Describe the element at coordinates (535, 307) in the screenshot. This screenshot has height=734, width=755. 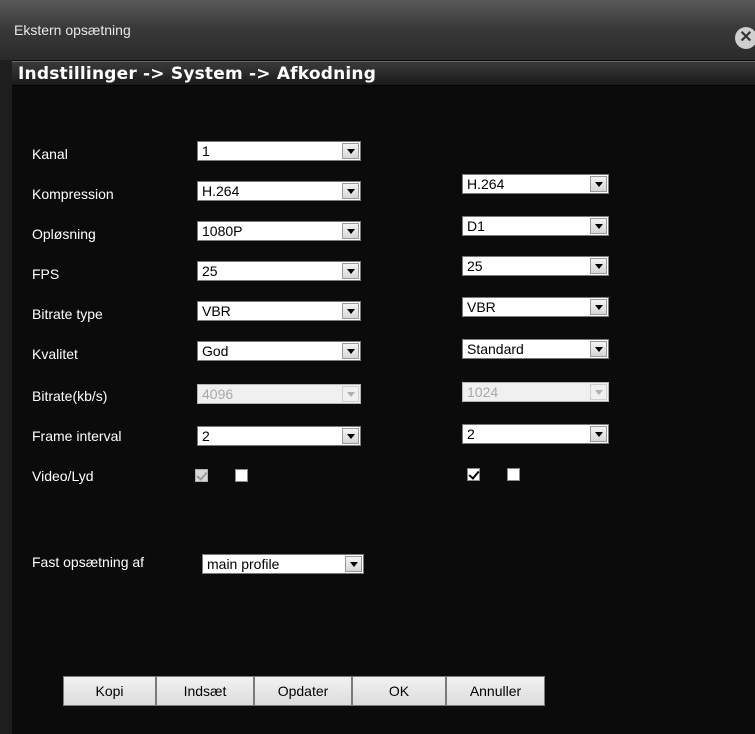
I see `extra-bitrate-type-select: VBR` at that location.